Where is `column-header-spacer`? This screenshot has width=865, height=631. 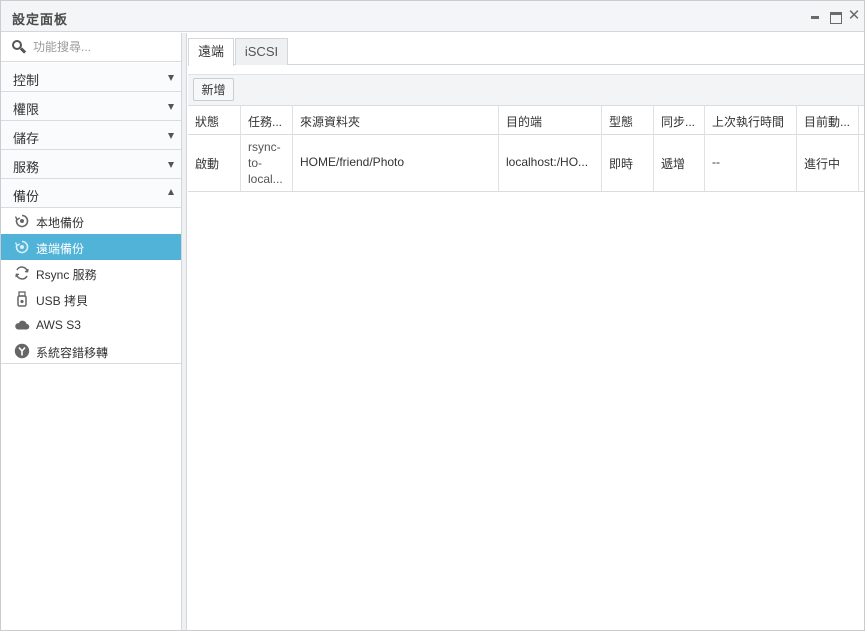
column-header-spacer is located at coordinates (862, 120).